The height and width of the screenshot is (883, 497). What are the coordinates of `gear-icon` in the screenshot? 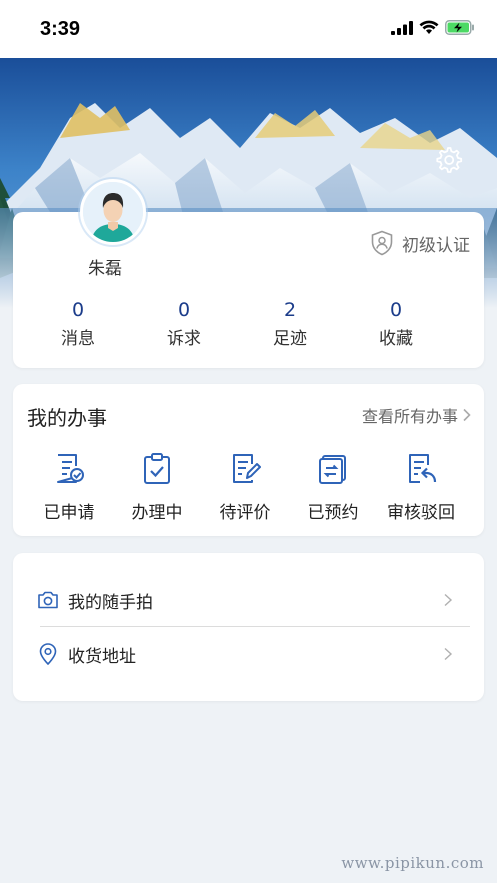 It's located at (449, 160).